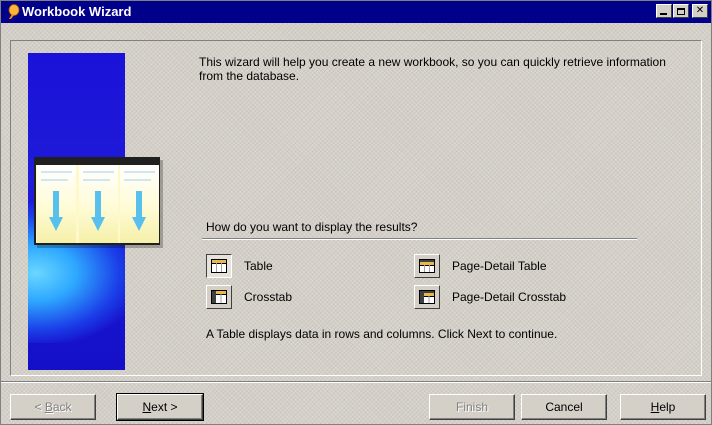  I want to click on page-detail-table-icon, so click(427, 266).